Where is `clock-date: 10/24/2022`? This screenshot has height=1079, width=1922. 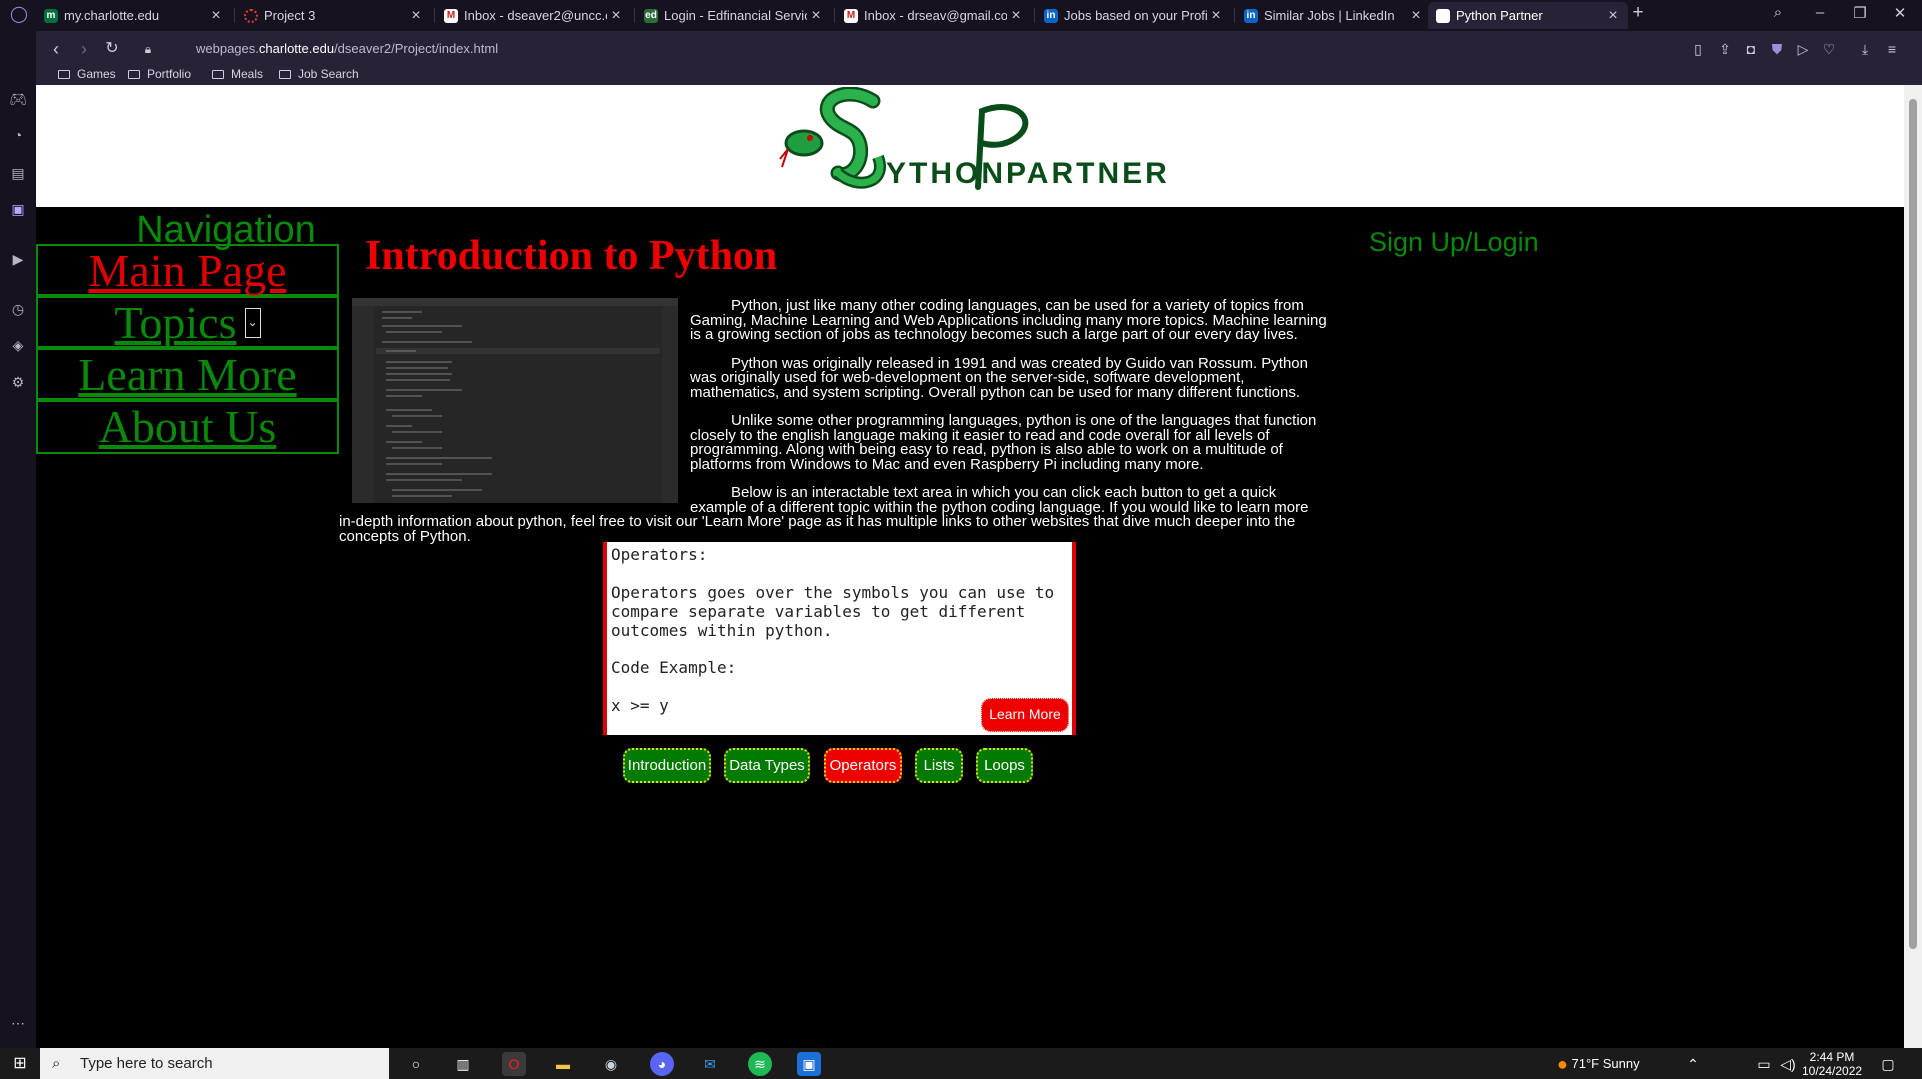
clock-date: 10/24/2022 is located at coordinates (1832, 1071).